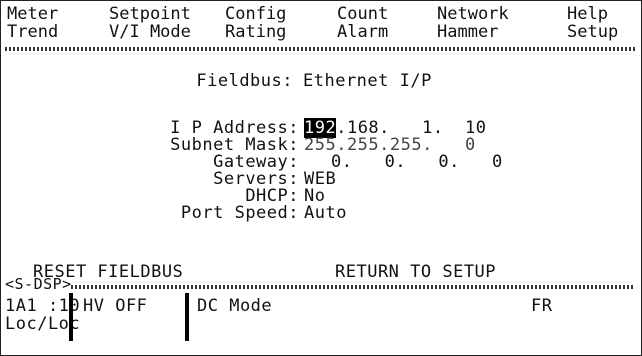  I want to click on menu-label-vi-mode: V/I Mode, so click(154, 32).